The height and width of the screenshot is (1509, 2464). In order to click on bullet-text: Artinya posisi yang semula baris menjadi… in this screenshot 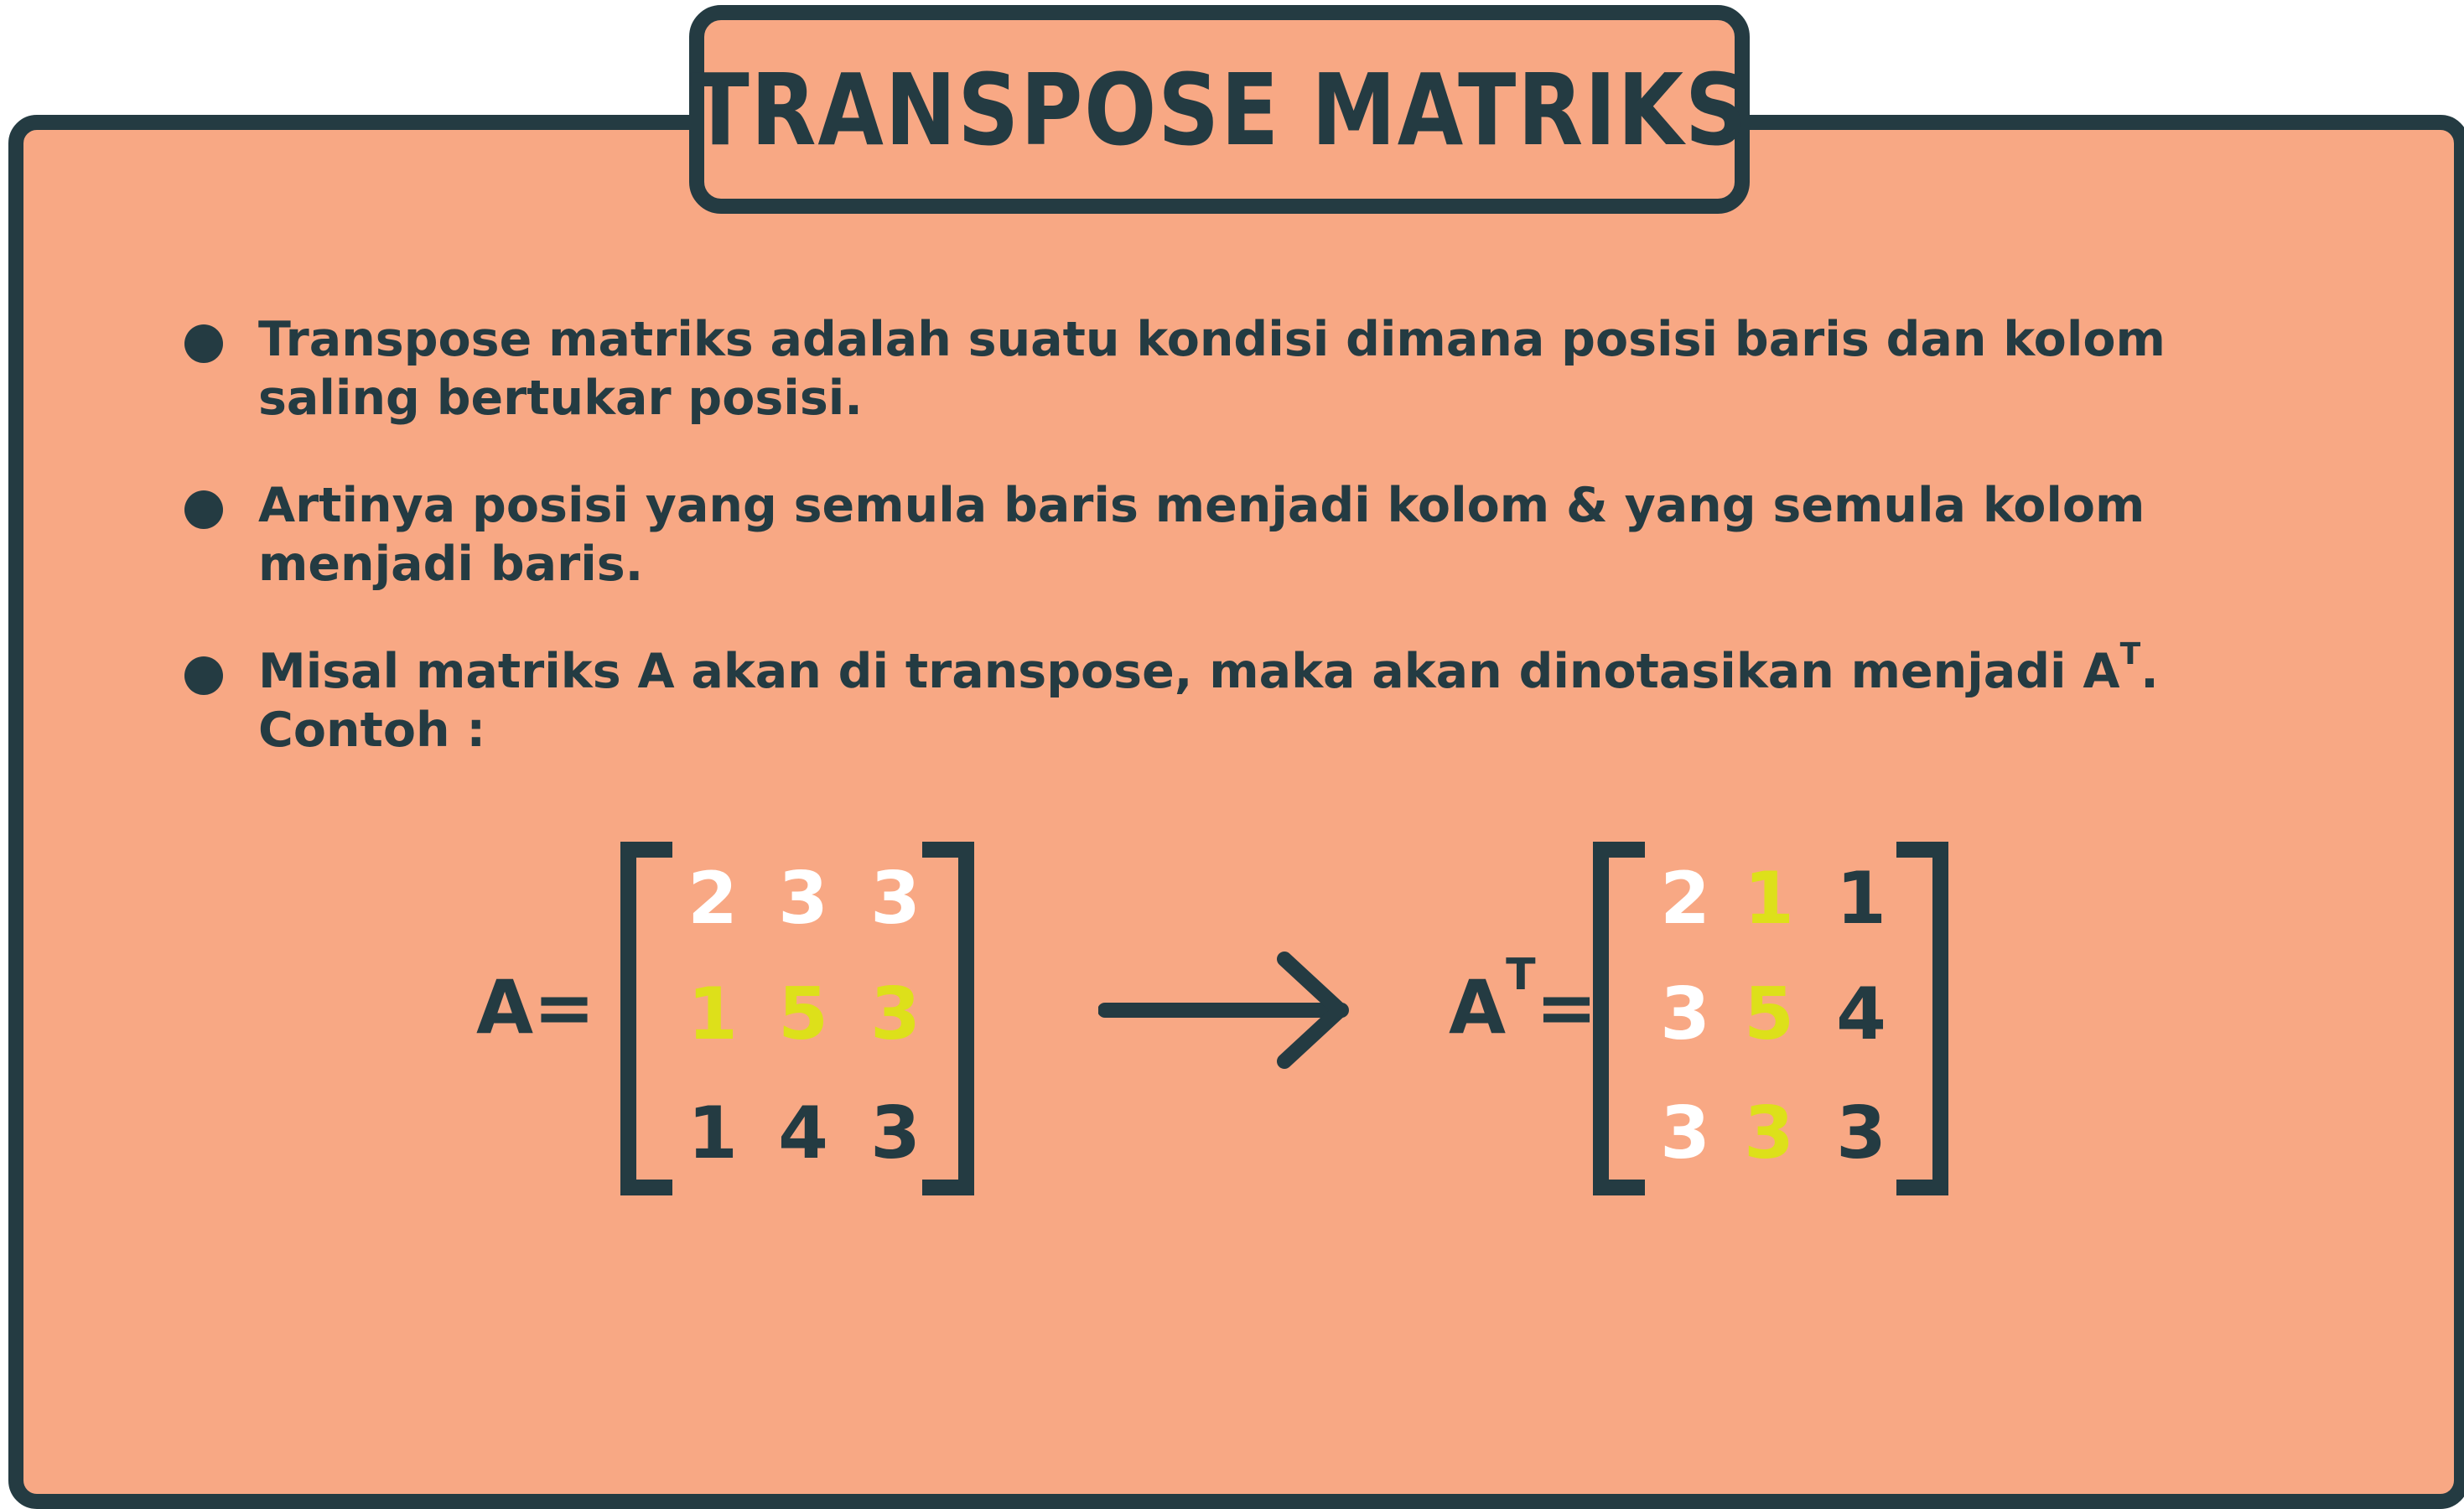, I will do `click(1201, 535)`.